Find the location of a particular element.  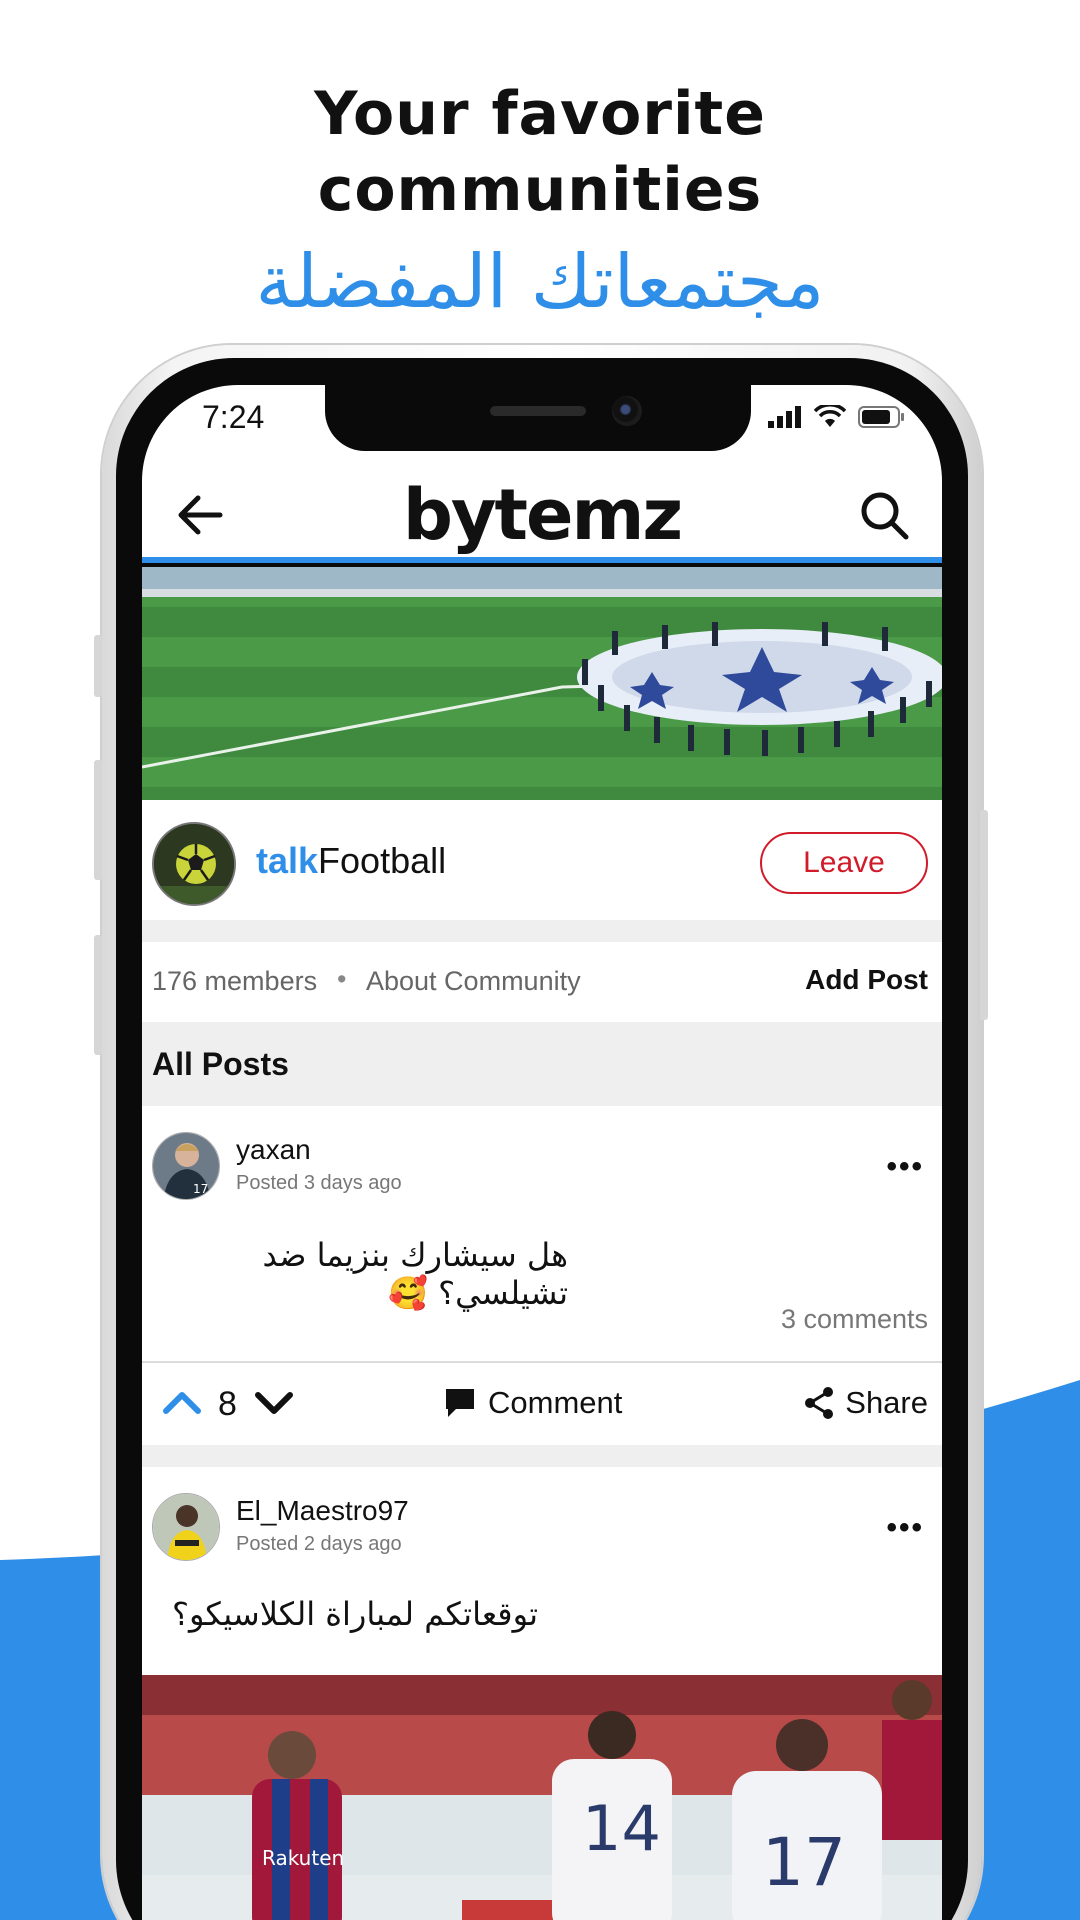

app-bar: bytemz is located at coordinates (542, 515).